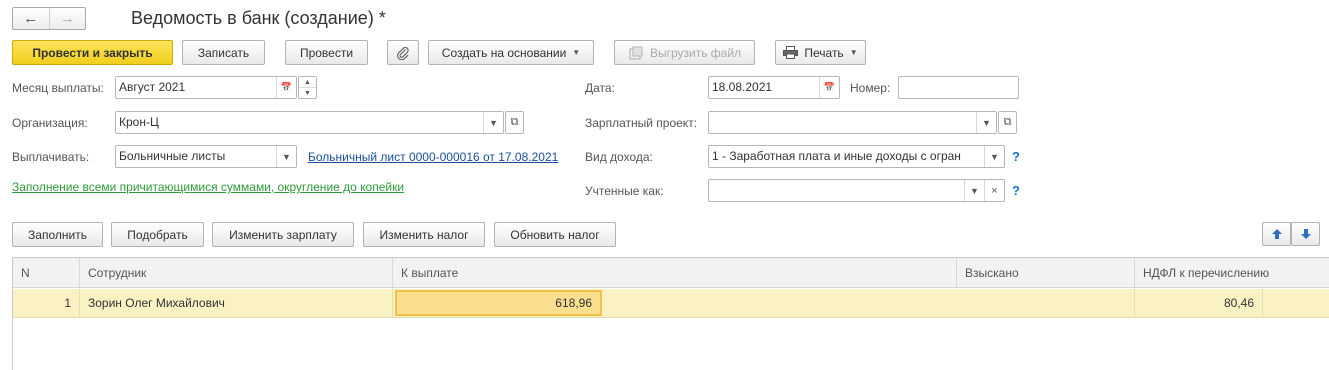 The width and height of the screenshot is (1329, 370). I want to click on accounted-as-field: ▼ ×, so click(856, 190).